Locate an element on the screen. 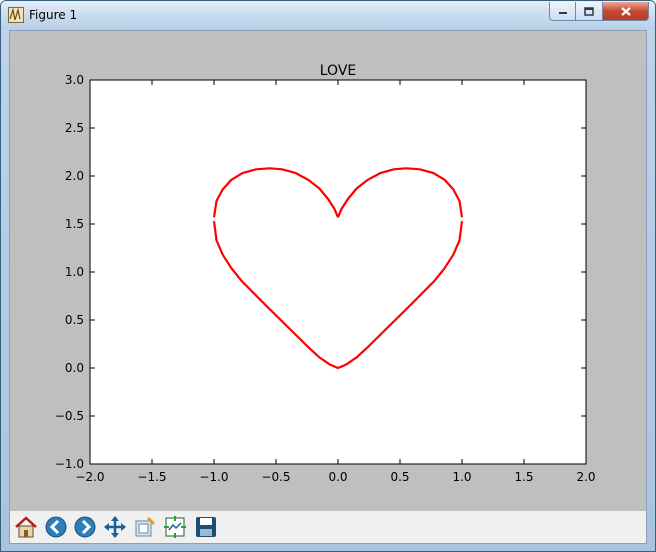 The image size is (656, 552). save-button is located at coordinates (206, 527).